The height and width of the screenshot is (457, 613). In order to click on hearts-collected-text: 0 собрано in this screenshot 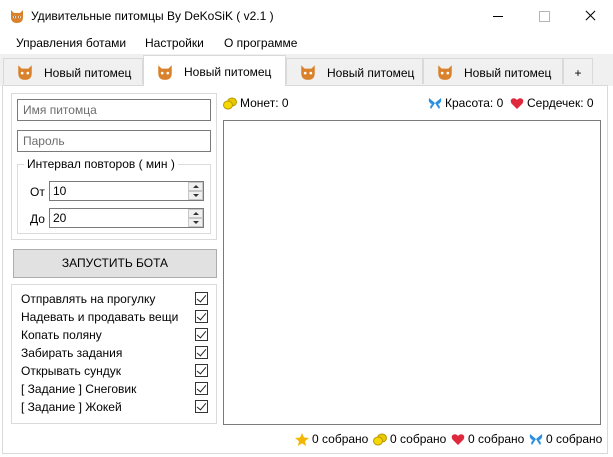, I will do `click(496, 439)`.